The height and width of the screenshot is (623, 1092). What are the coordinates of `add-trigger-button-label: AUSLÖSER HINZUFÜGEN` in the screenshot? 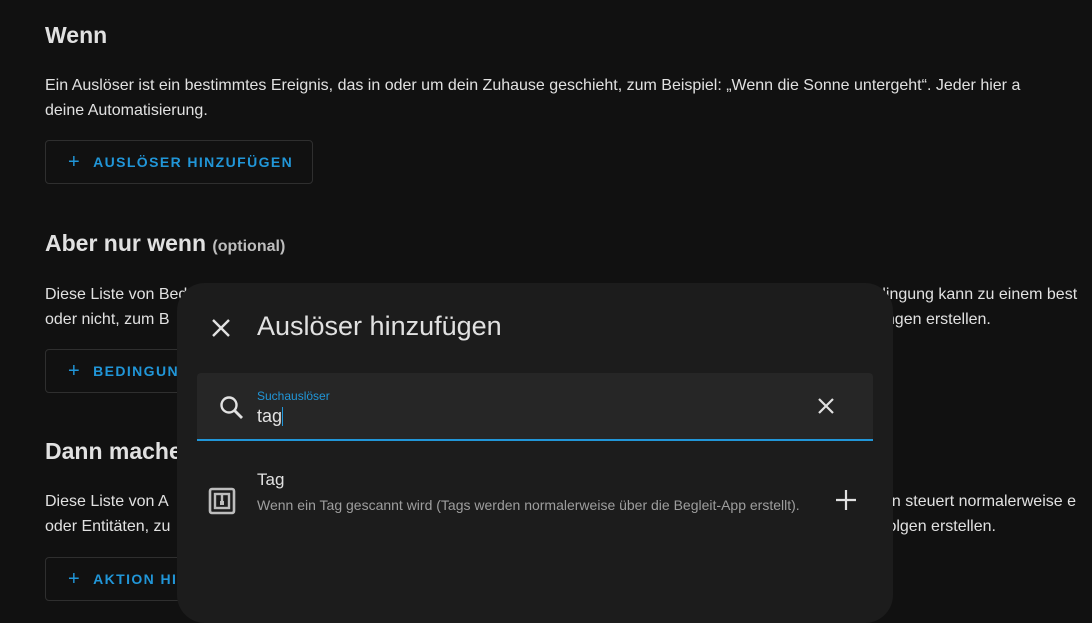 It's located at (193, 162).